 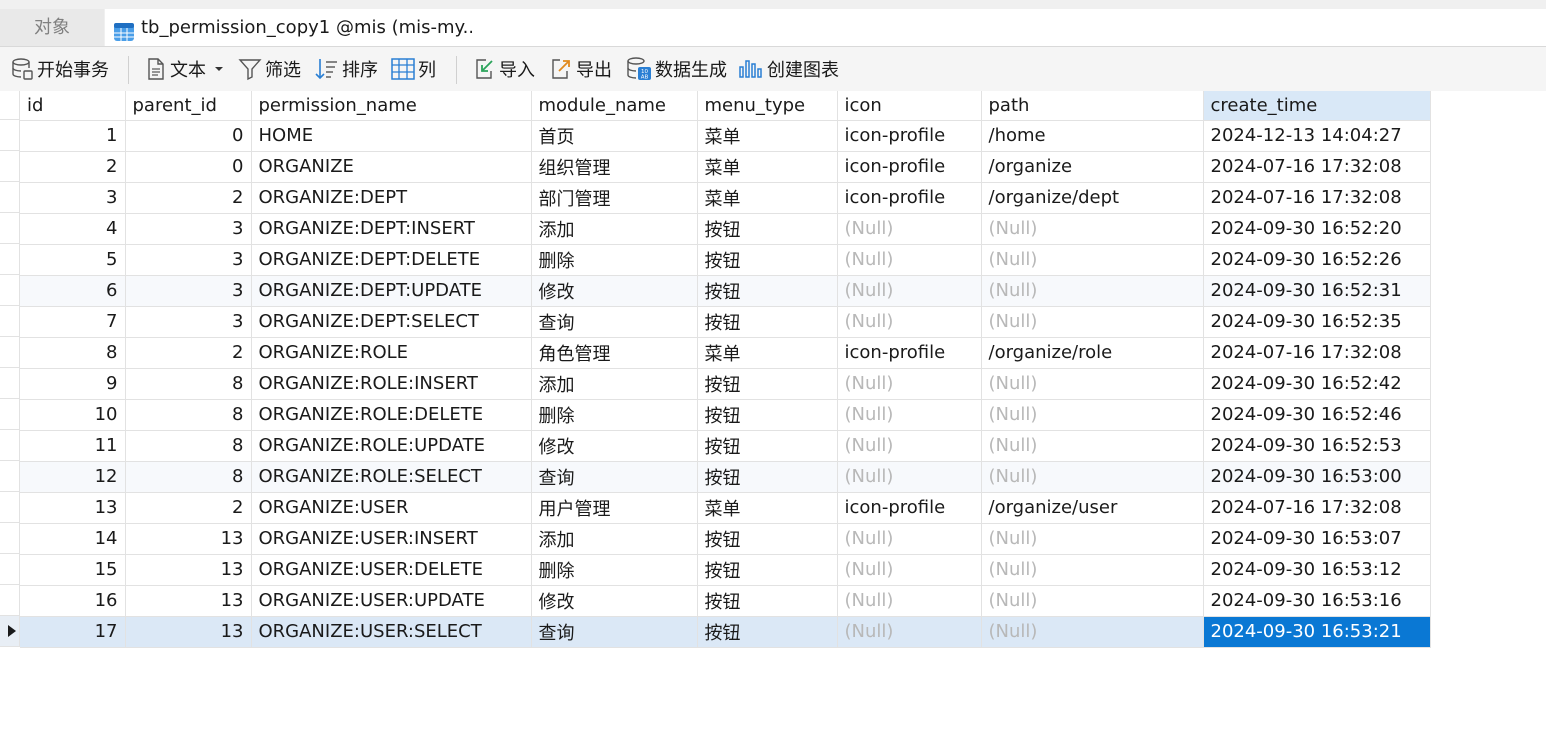 I want to click on cell-id: 15, so click(x=73, y=570).